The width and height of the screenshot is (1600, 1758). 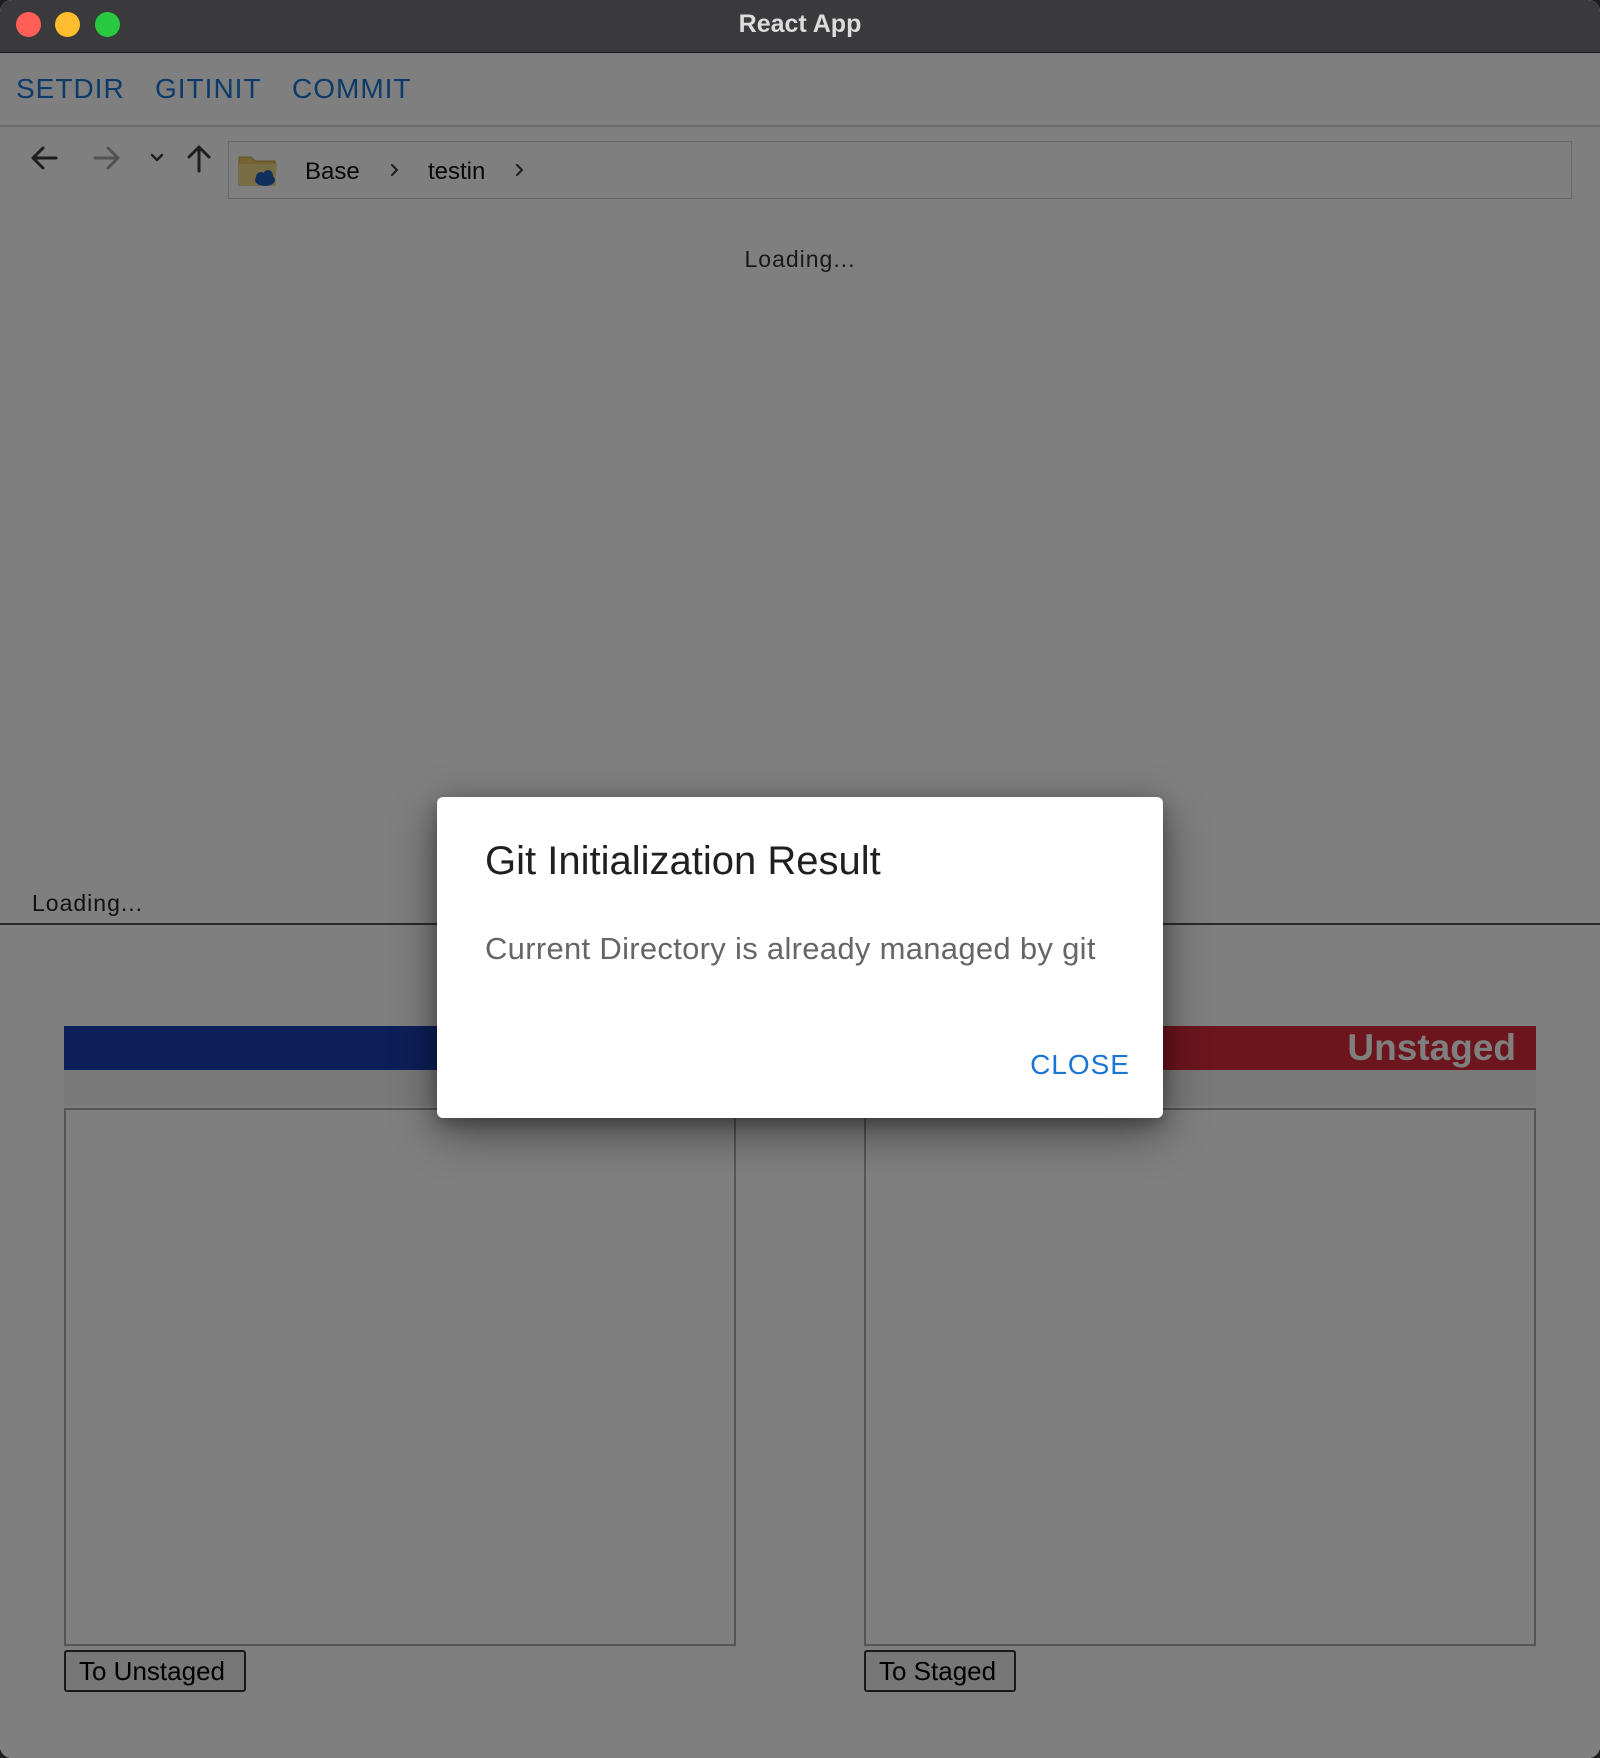 I want to click on title-bar: React App, so click(x=800, y=26).